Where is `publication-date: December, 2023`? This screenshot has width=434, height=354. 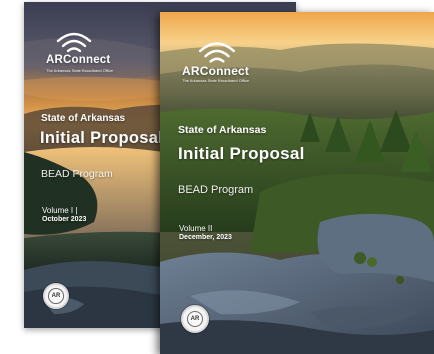
publication-date: December, 2023 is located at coordinates (205, 237).